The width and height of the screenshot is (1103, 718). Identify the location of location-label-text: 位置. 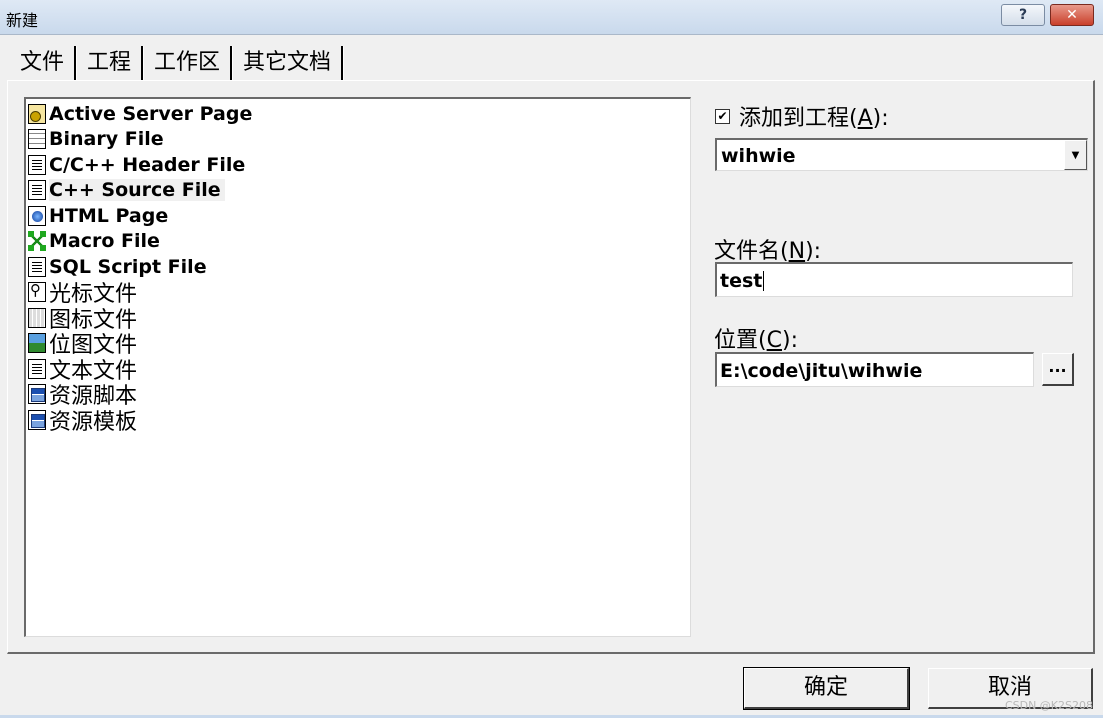
(736, 340).